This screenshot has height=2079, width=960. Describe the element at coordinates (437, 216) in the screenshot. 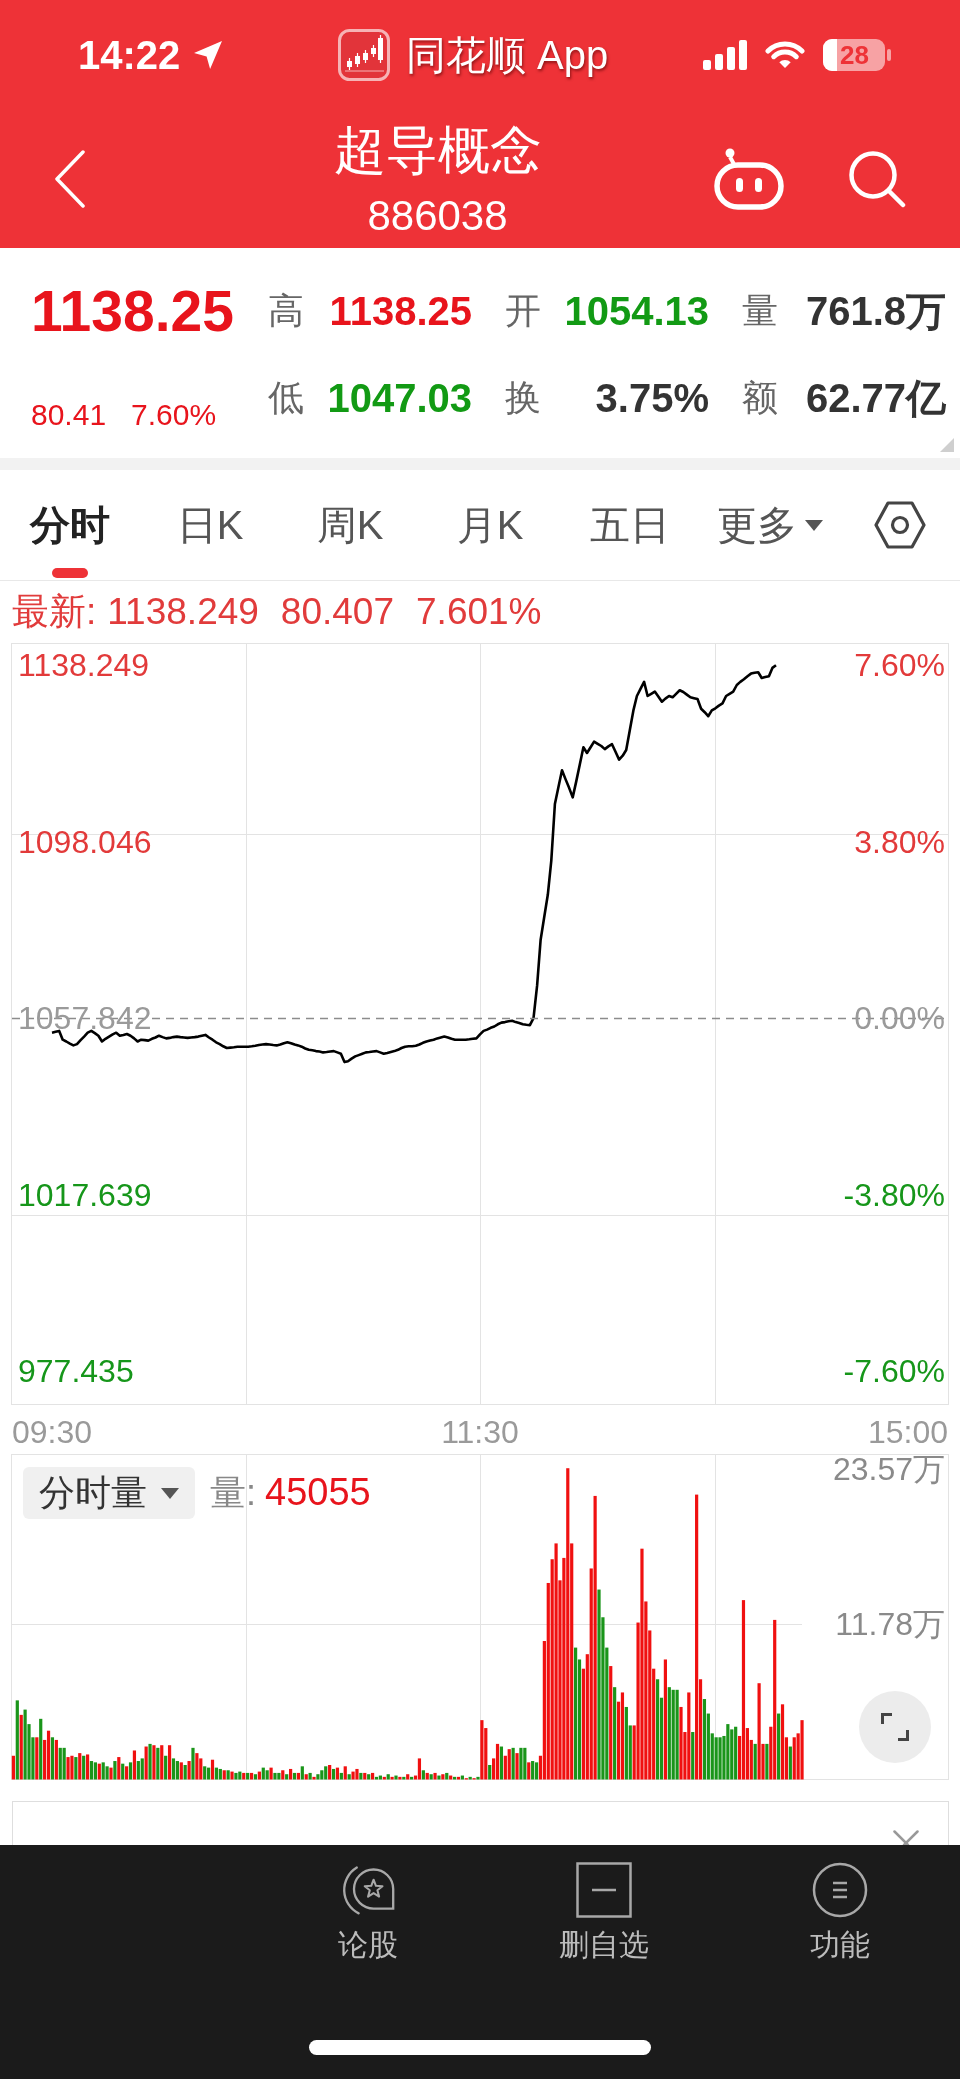

I see `stock-code: 886038` at that location.